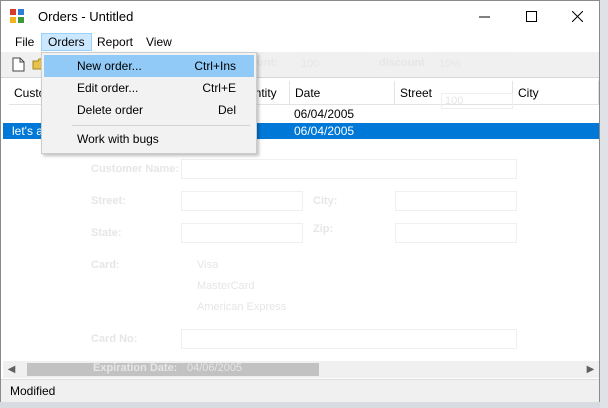  What do you see at coordinates (342, 93) in the screenshot?
I see `header-date: Date` at bounding box center [342, 93].